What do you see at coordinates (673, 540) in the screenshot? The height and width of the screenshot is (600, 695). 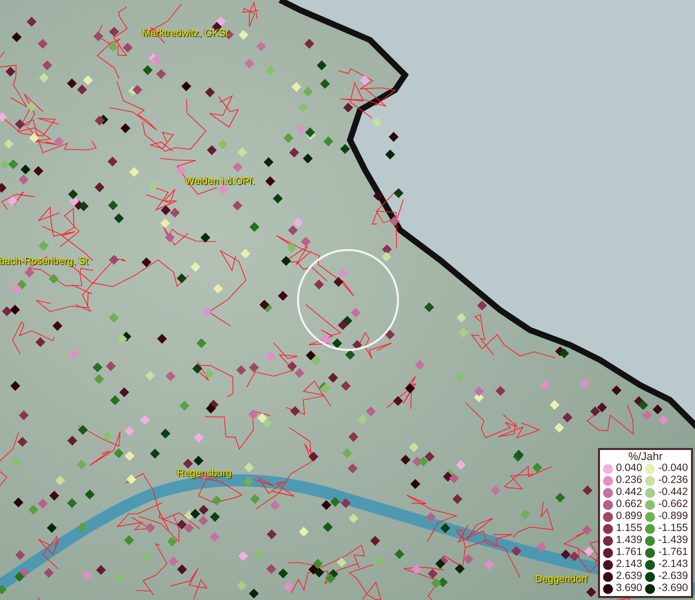 I see `legend-value: -1.439` at bounding box center [673, 540].